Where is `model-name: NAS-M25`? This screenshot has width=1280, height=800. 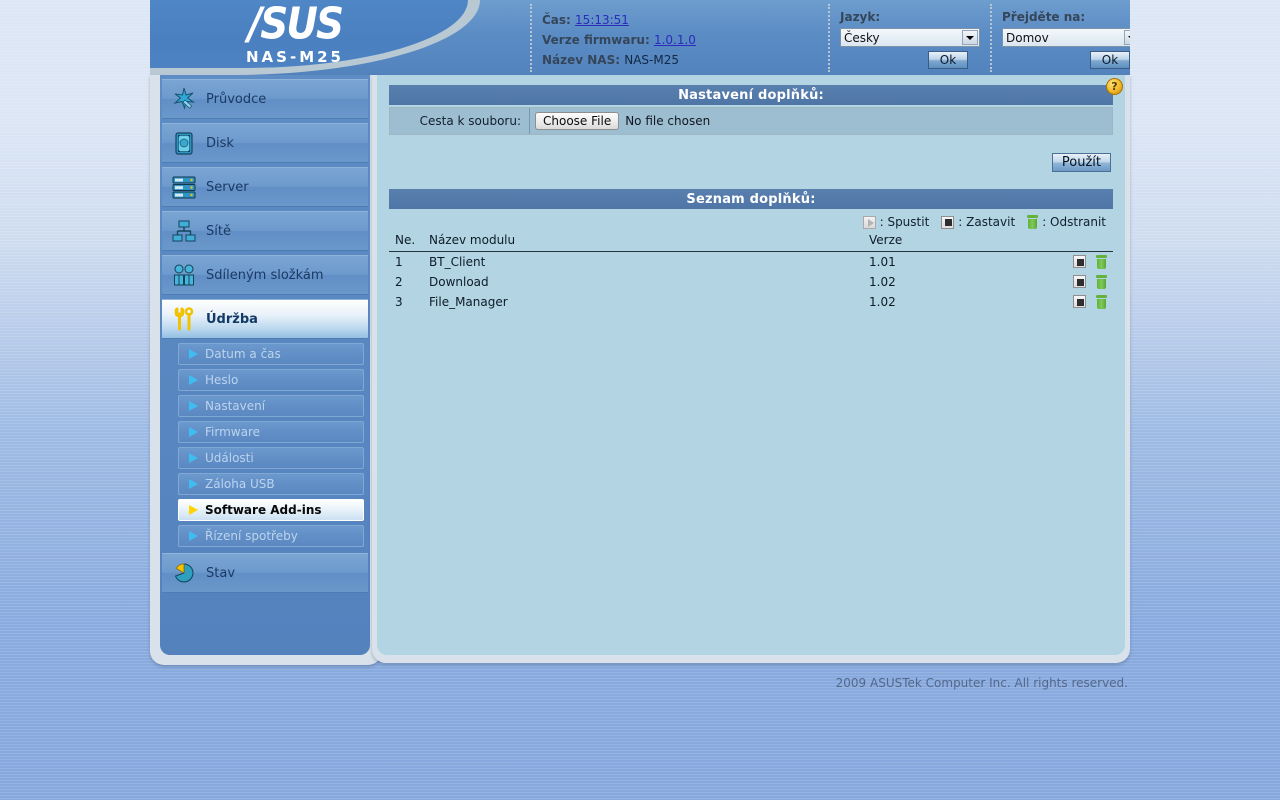
model-name: NAS-M25 is located at coordinates (295, 57).